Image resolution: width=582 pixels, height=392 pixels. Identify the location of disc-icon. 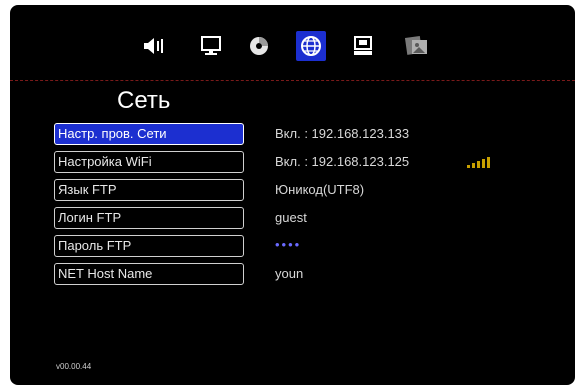
(259, 46).